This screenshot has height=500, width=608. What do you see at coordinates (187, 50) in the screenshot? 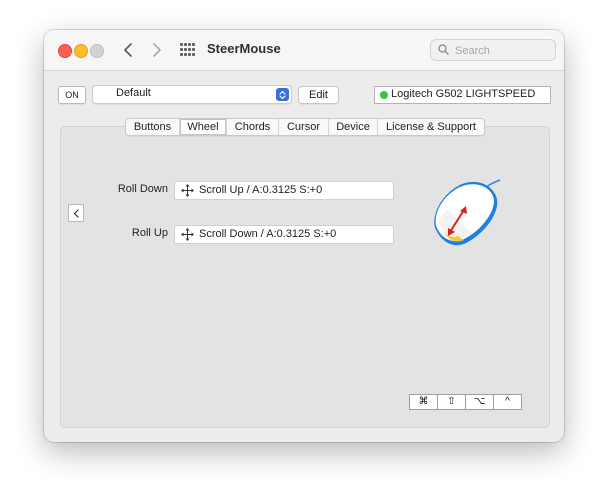
I see `app-grid-icon` at bounding box center [187, 50].